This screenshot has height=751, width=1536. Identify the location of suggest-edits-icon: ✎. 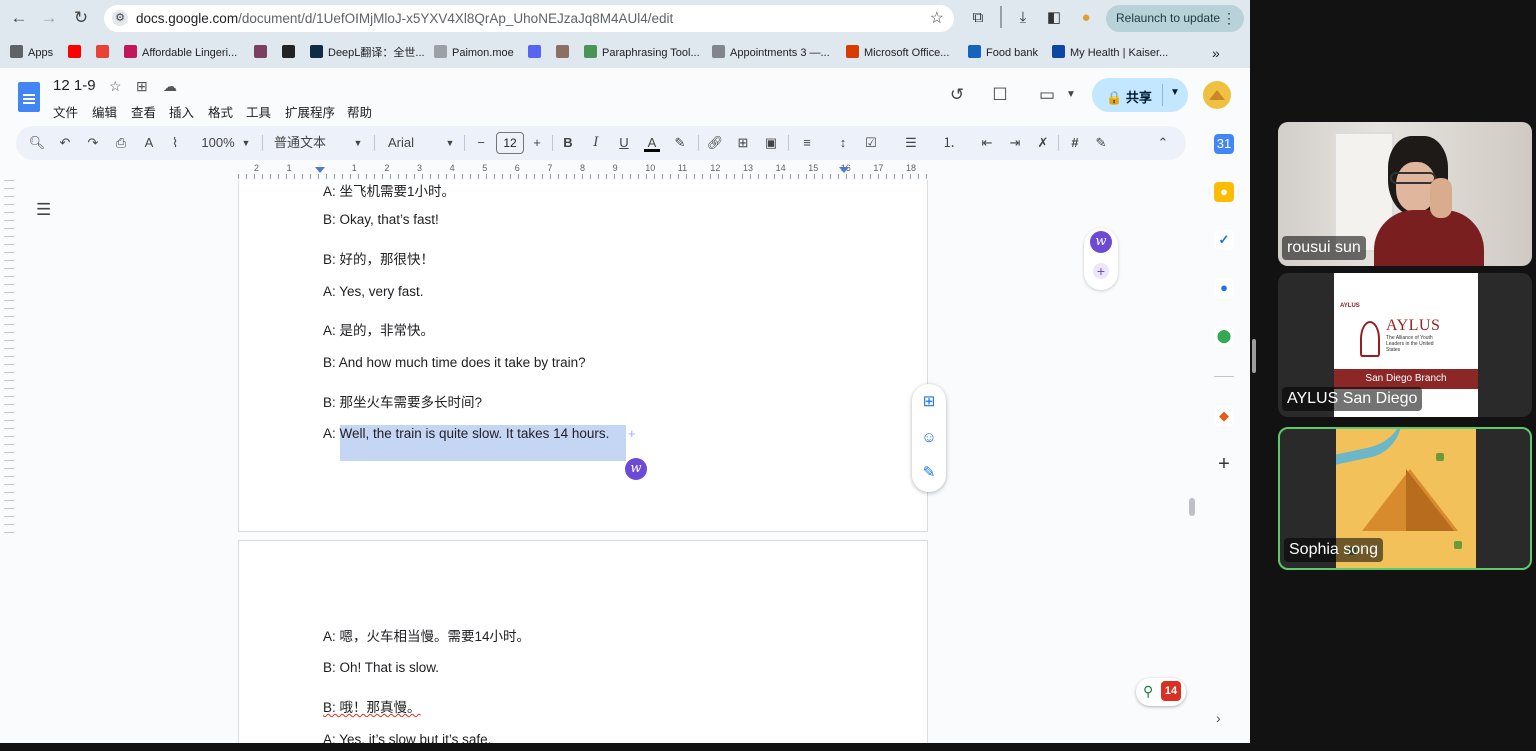
(929, 473).